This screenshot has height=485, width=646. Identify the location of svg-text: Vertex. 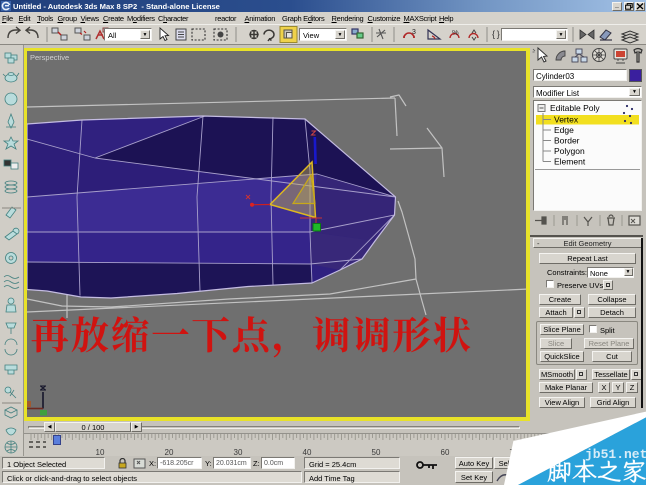
(566, 120).